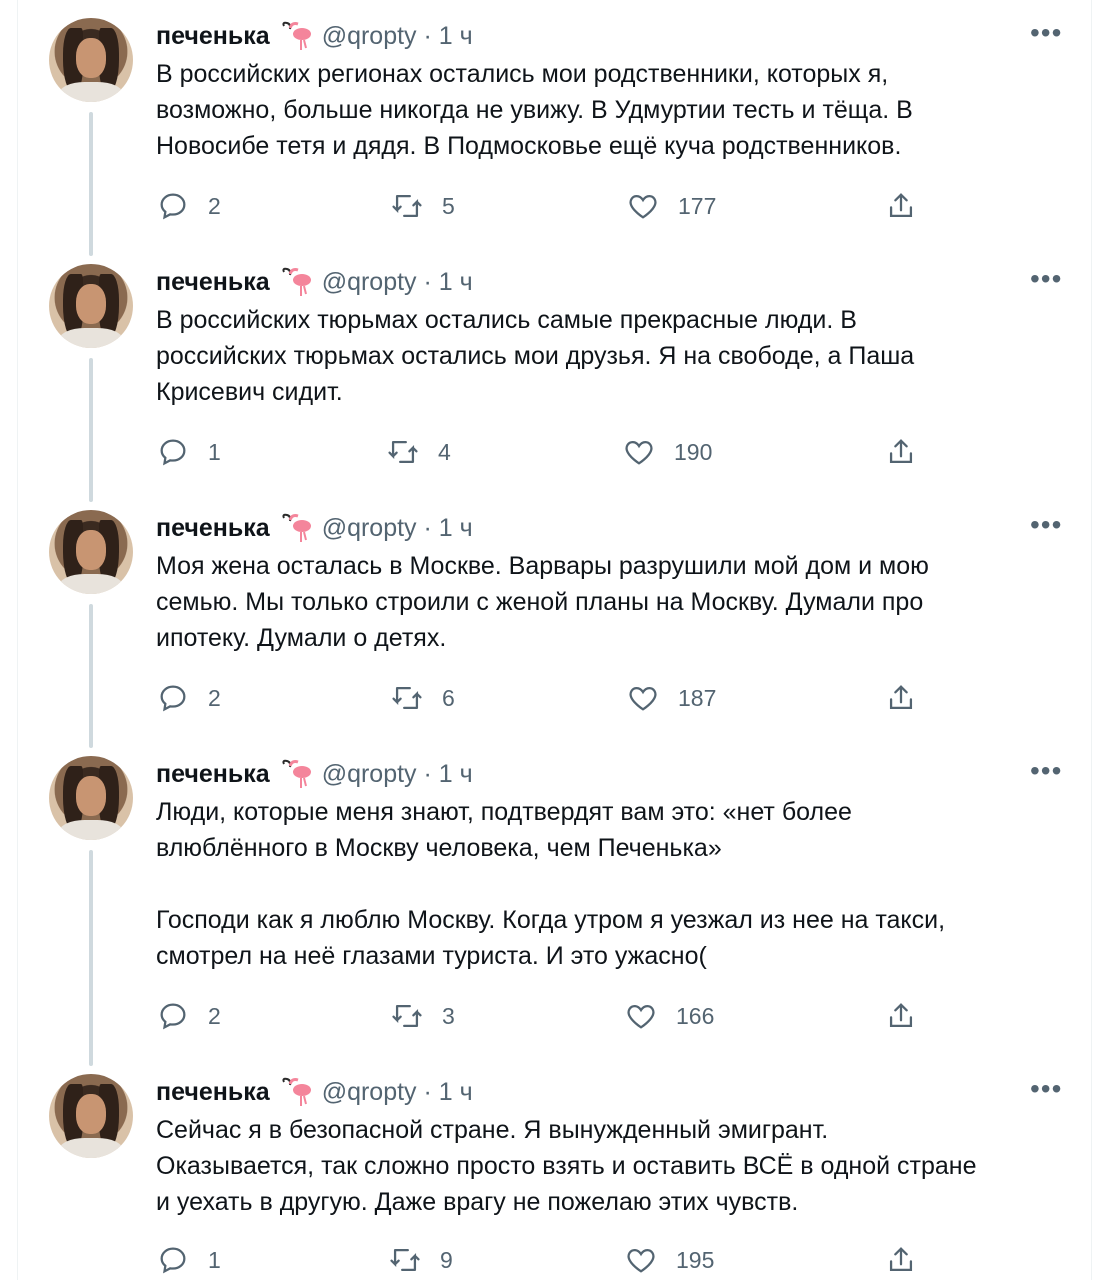 The width and height of the screenshot is (1107, 1280). Describe the element at coordinates (697, 205) in the screenshot. I see `like-count: 177` at that location.